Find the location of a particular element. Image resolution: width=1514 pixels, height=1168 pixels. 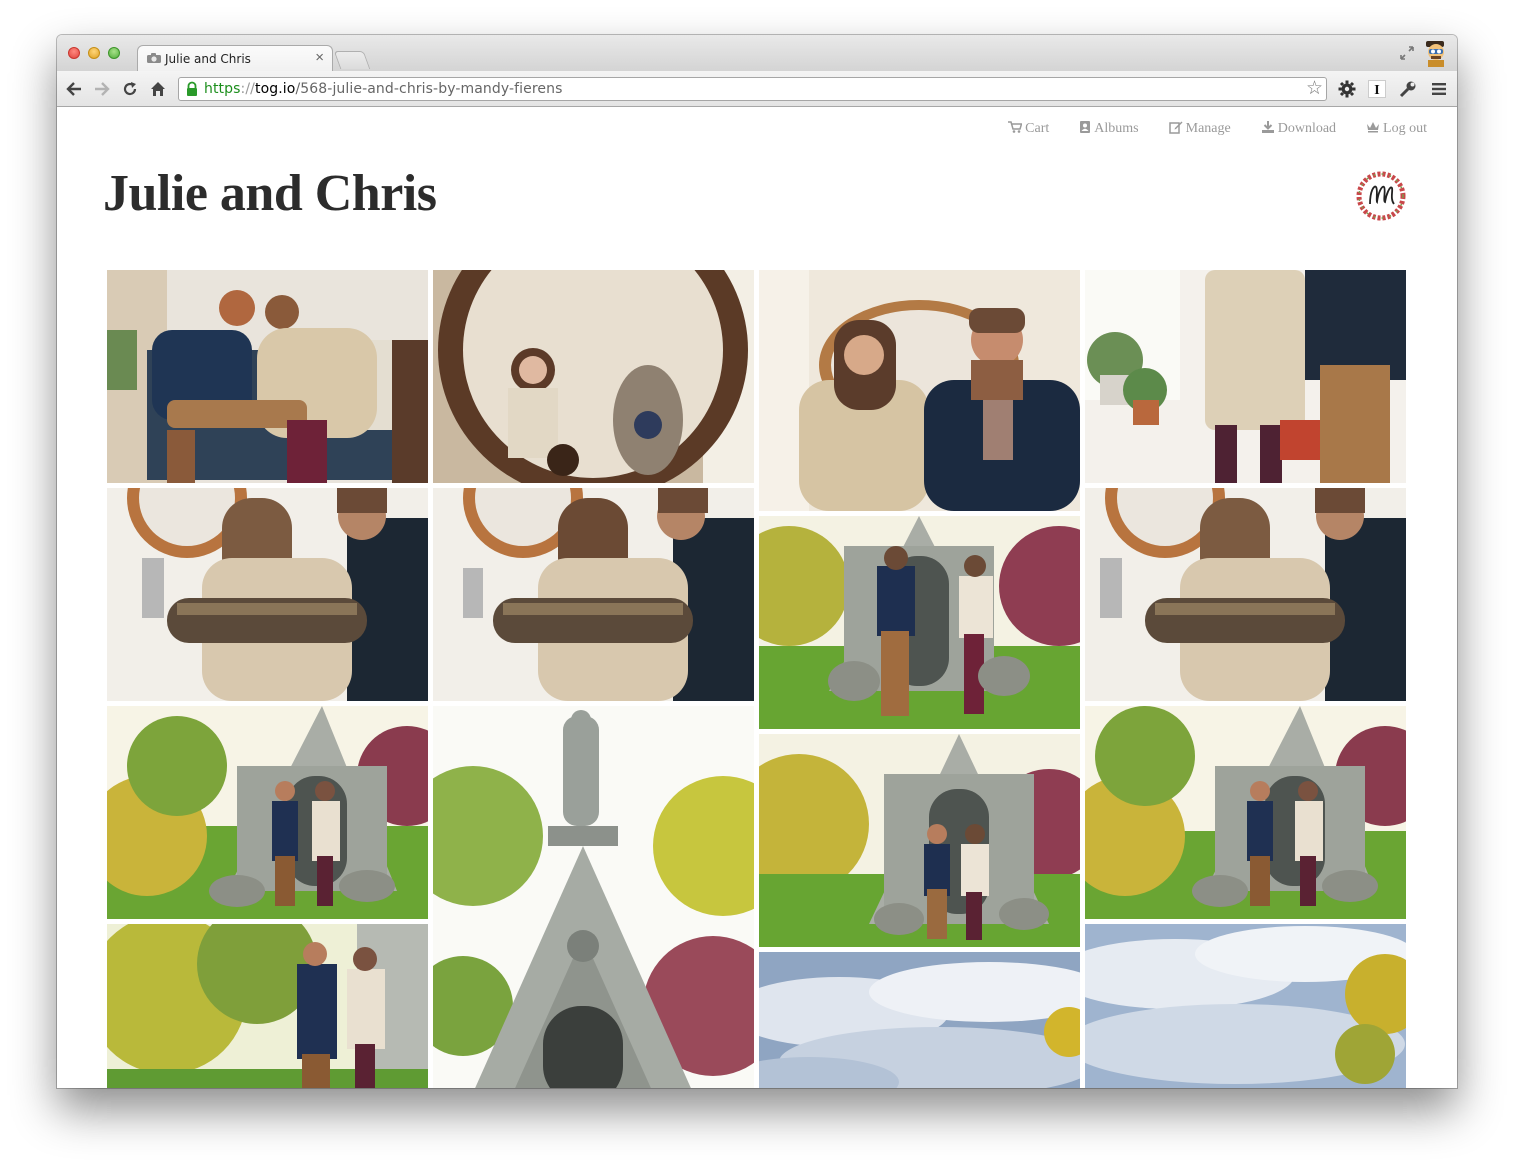

photo-couple-at-mausoleum-walking is located at coordinates (1245, 812).